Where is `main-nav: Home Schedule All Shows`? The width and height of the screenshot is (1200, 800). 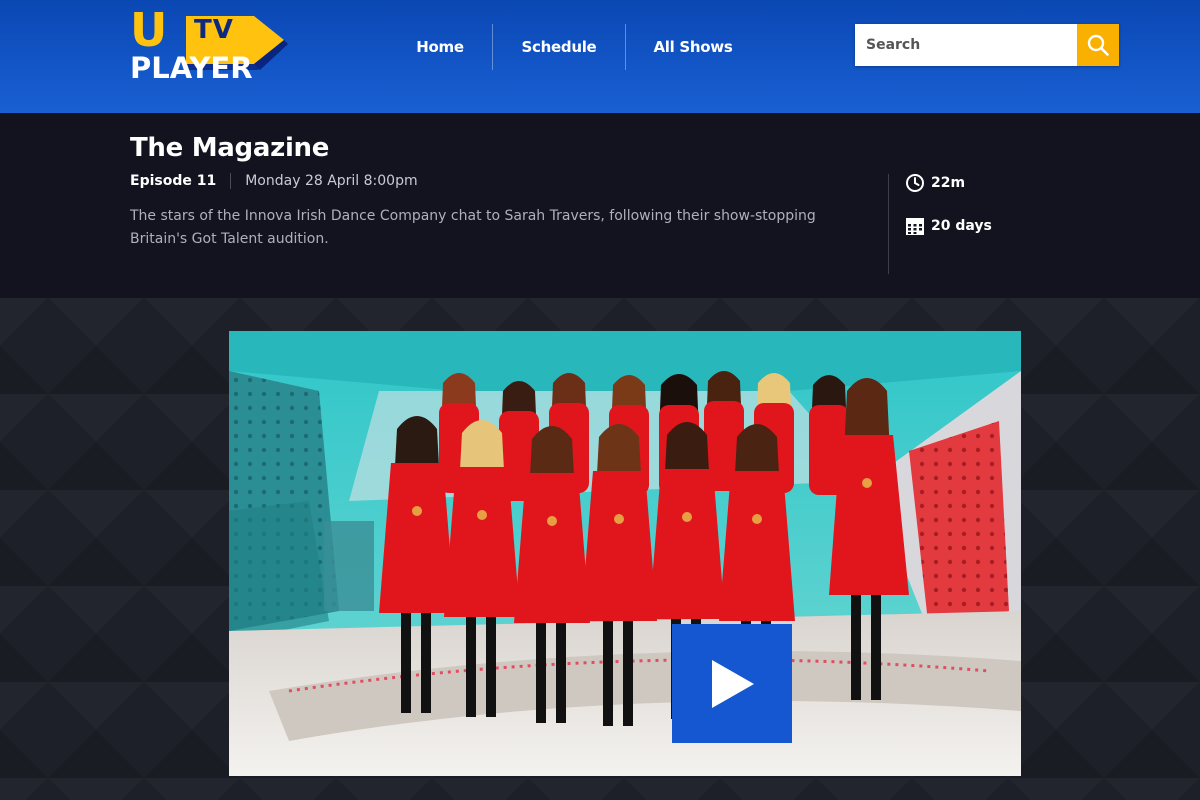
main-nav: Home Schedule All Shows is located at coordinates (574, 47).